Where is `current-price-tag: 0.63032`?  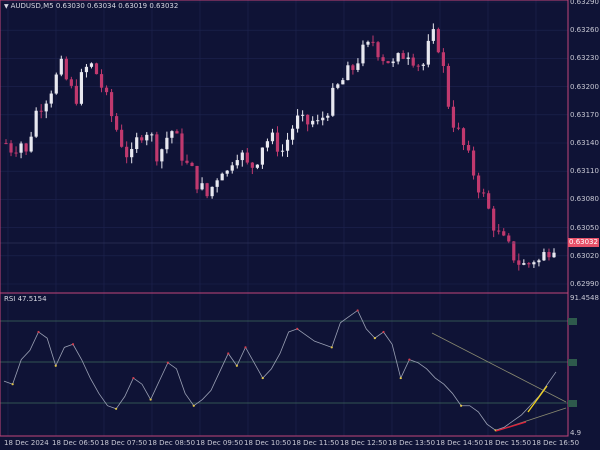
current-price-tag: 0.63032 is located at coordinates (583, 242).